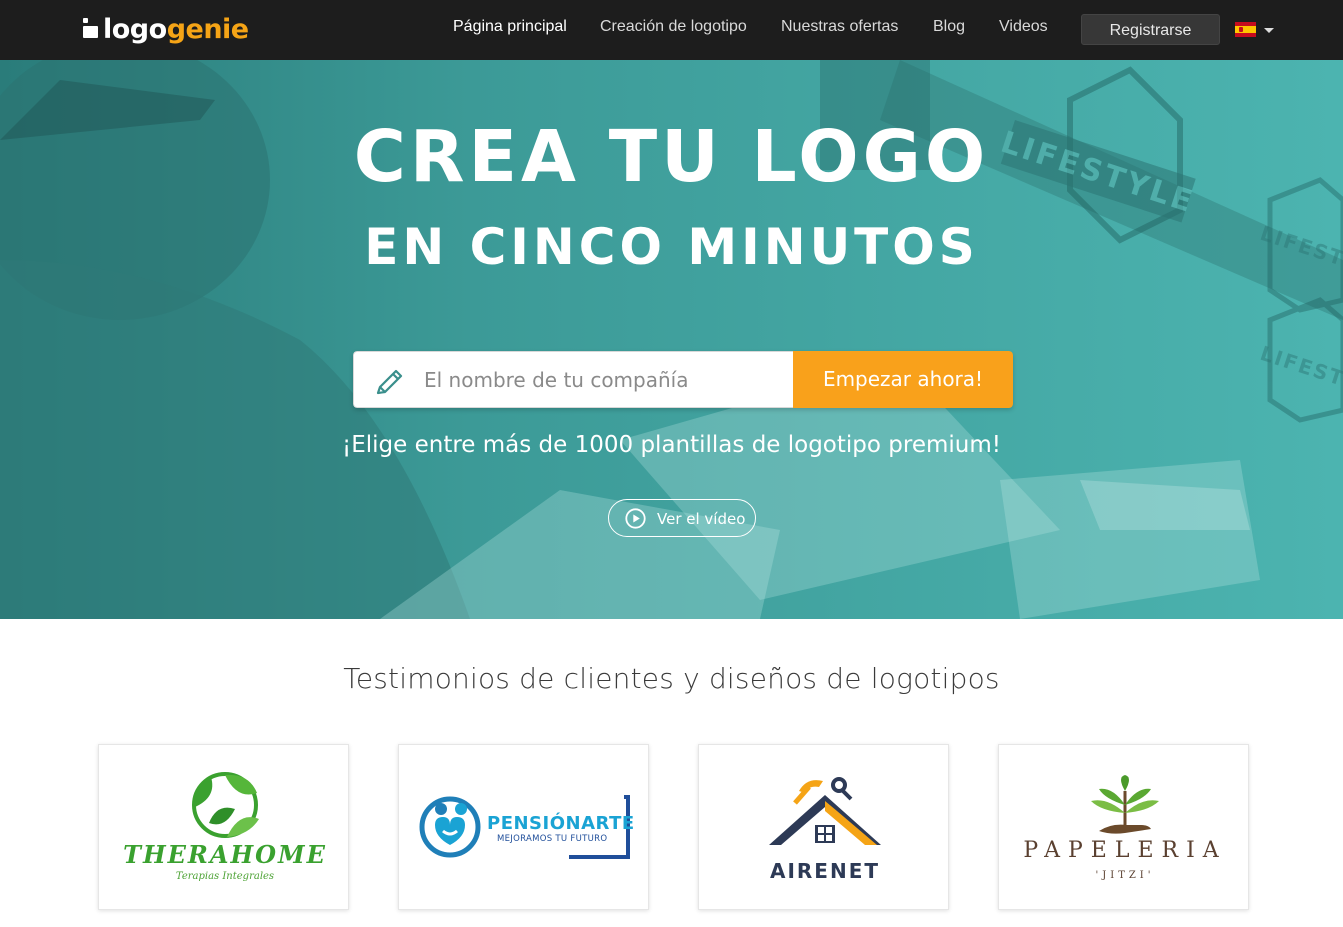  Describe the element at coordinates (673, 27) in the screenshot. I see `nav-item-logo-creation: Creación de logotipo` at that location.